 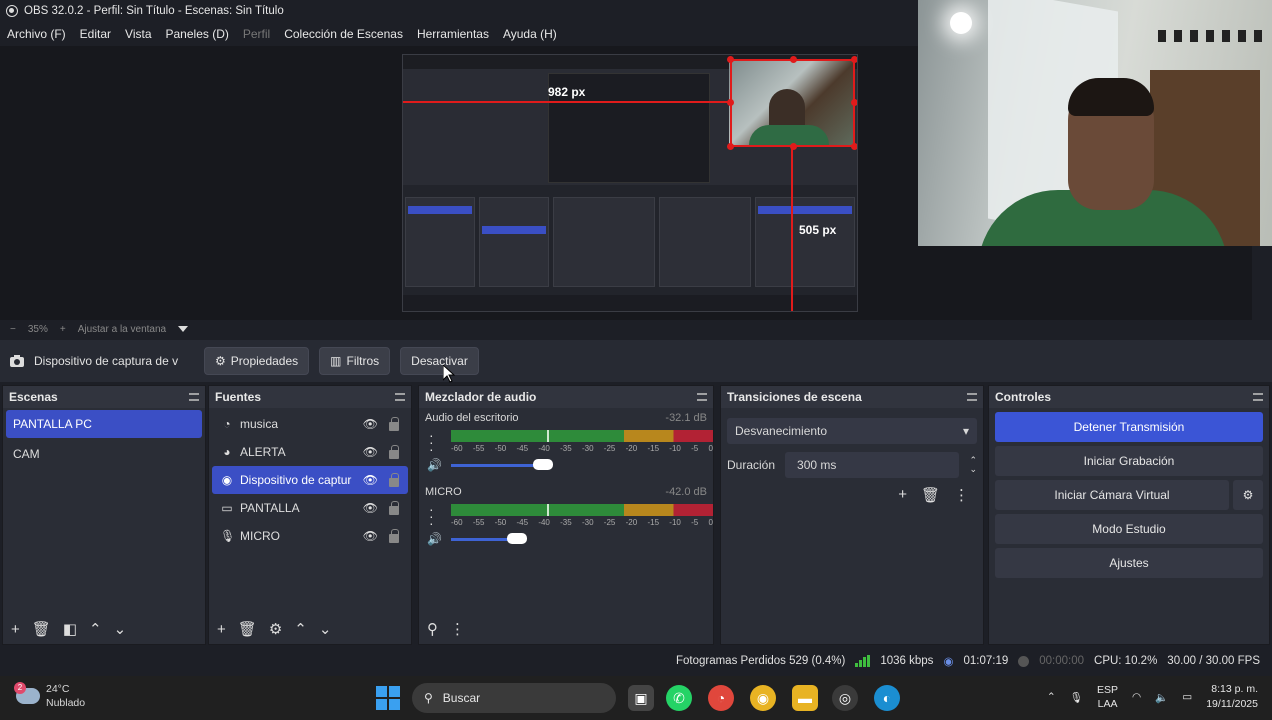 I want to click on start-virtual-cam-button: Iniciar Cámara Virtual, so click(x=1112, y=495).